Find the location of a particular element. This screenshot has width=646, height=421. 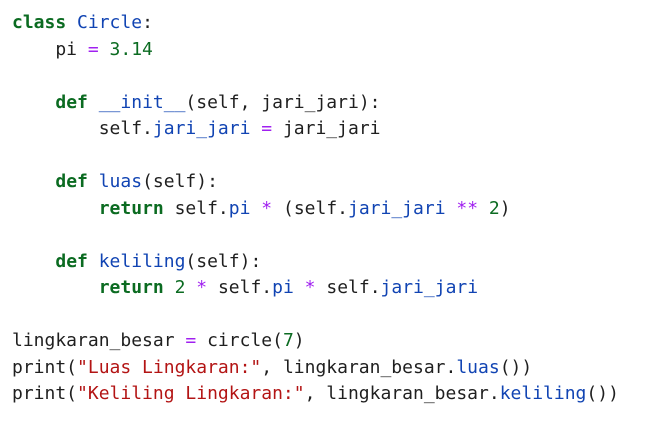

code-token: __init__ is located at coordinates (142, 102).